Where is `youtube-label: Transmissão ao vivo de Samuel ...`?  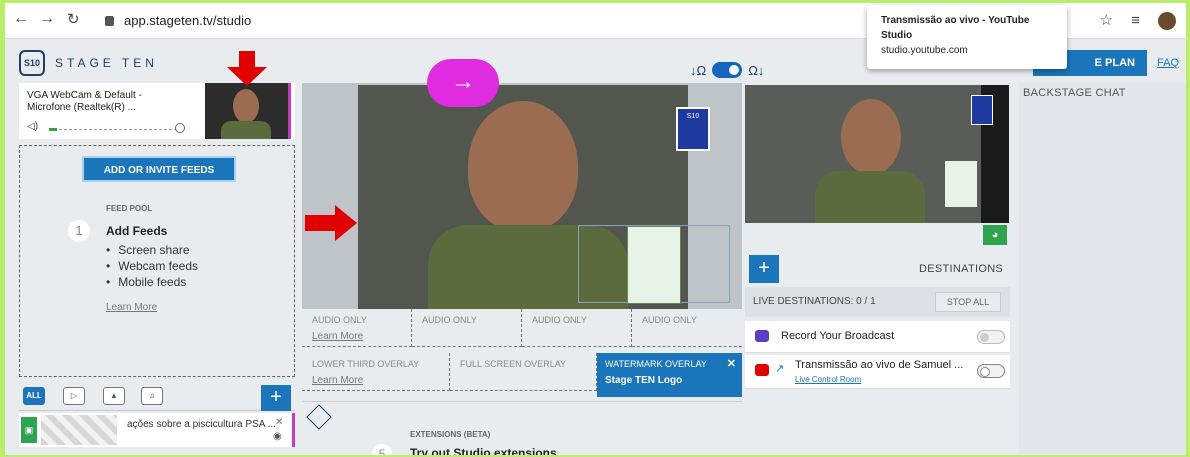 youtube-label: Transmissão ao vivo de Samuel ... is located at coordinates (879, 365).